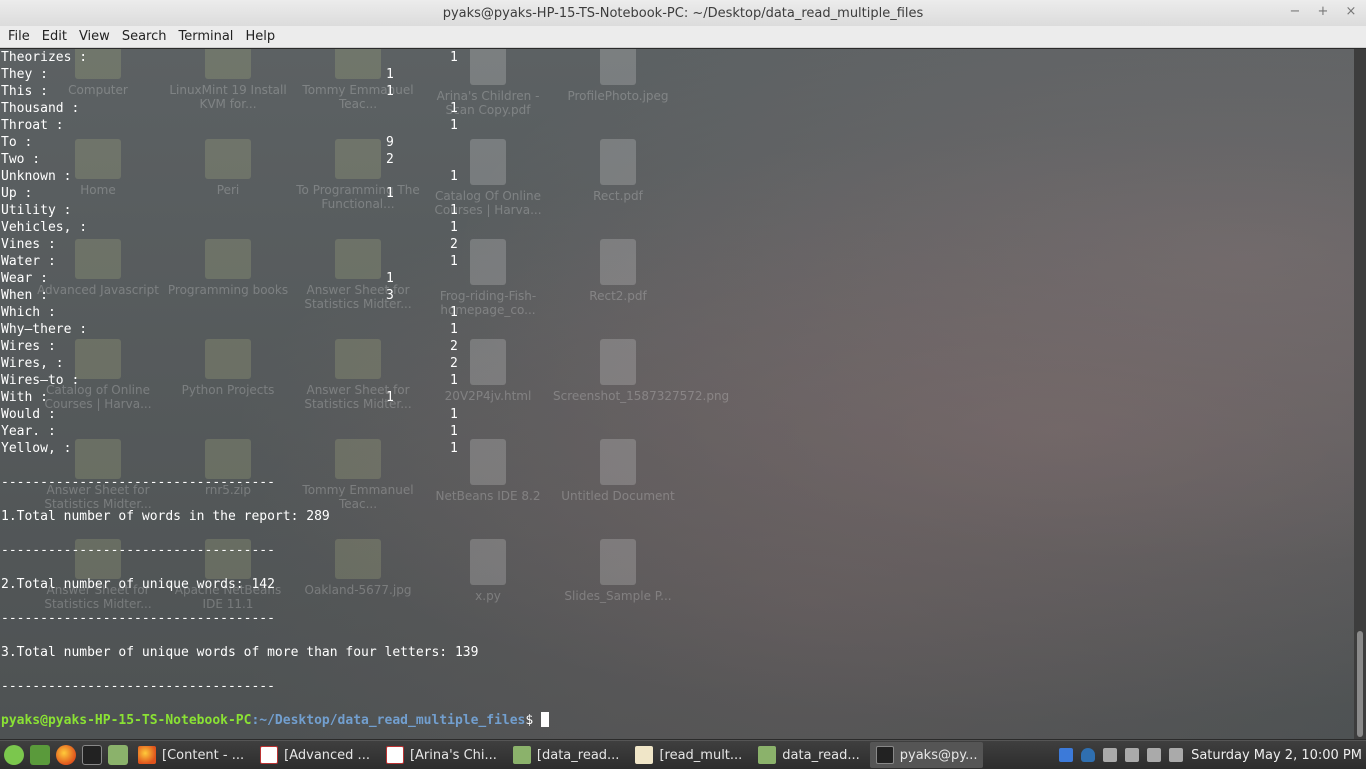 The width and height of the screenshot is (1366, 769). Describe the element at coordinates (1154, 755) in the screenshot. I see `volume-icon` at that location.